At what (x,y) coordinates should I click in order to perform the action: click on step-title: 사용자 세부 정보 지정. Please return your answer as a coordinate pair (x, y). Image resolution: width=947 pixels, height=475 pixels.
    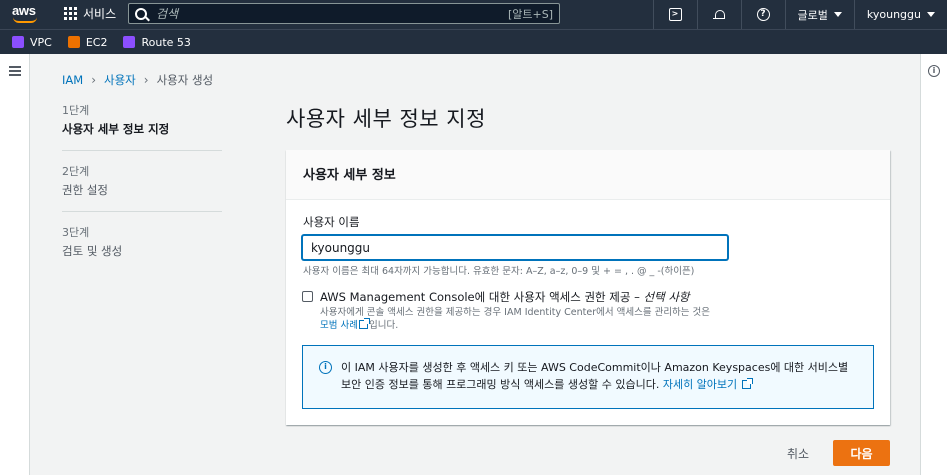
    Looking at the image, I should click on (116, 129).